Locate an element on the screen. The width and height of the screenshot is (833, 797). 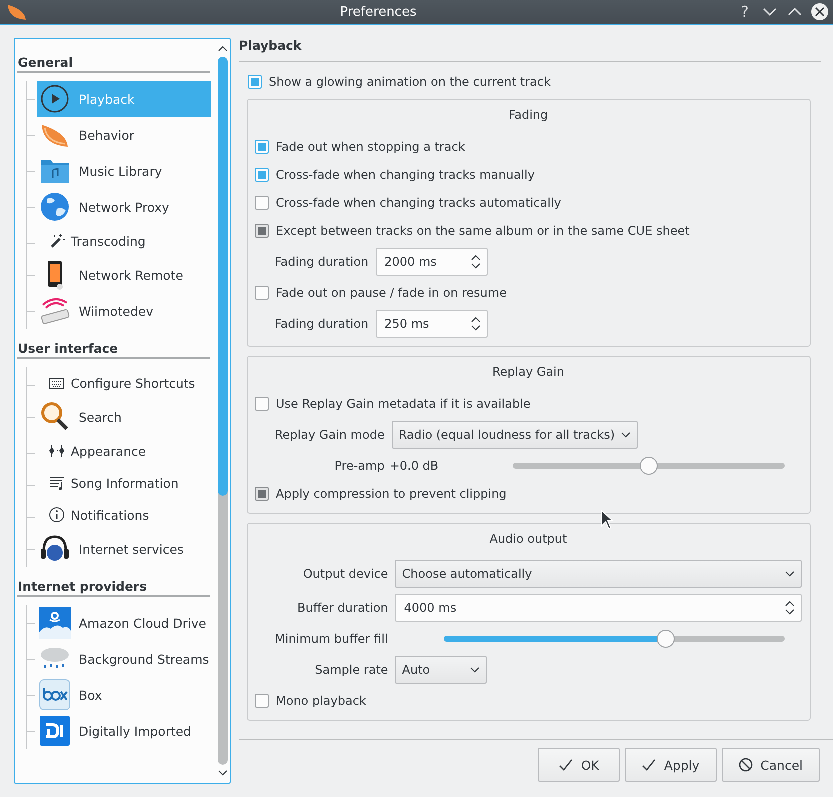
slider-reading: +0.0 dB is located at coordinates (415, 466).